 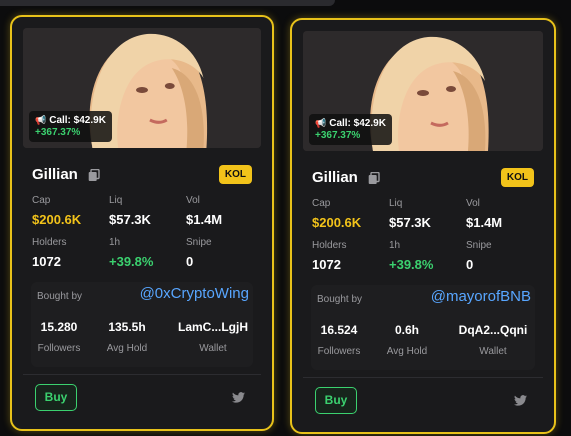 I want to click on followers-value: 15.280, so click(x=59, y=327).